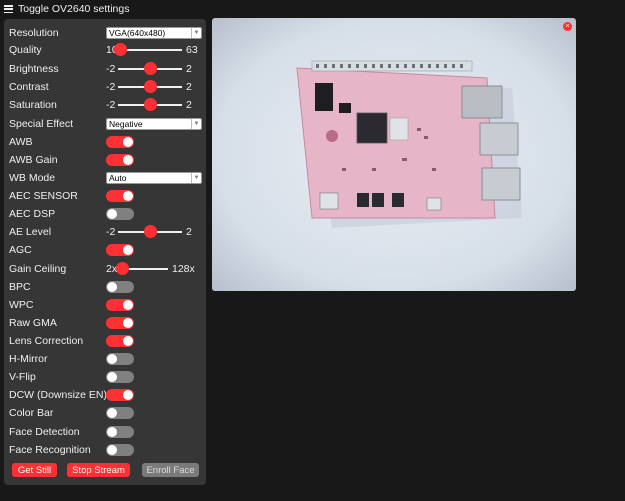 This screenshot has height=501, width=625. I want to click on contrast-max: 2, so click(189, 87).